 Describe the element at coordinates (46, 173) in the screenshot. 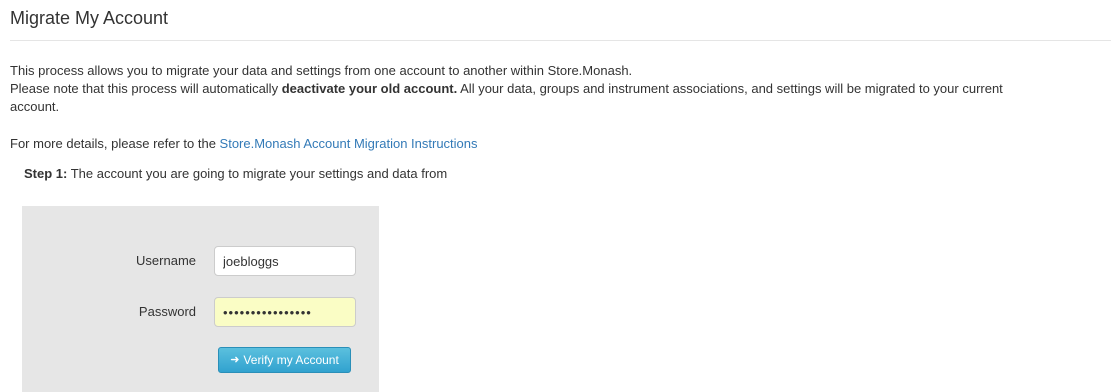

I see `step-label: Step 1:` at that location.